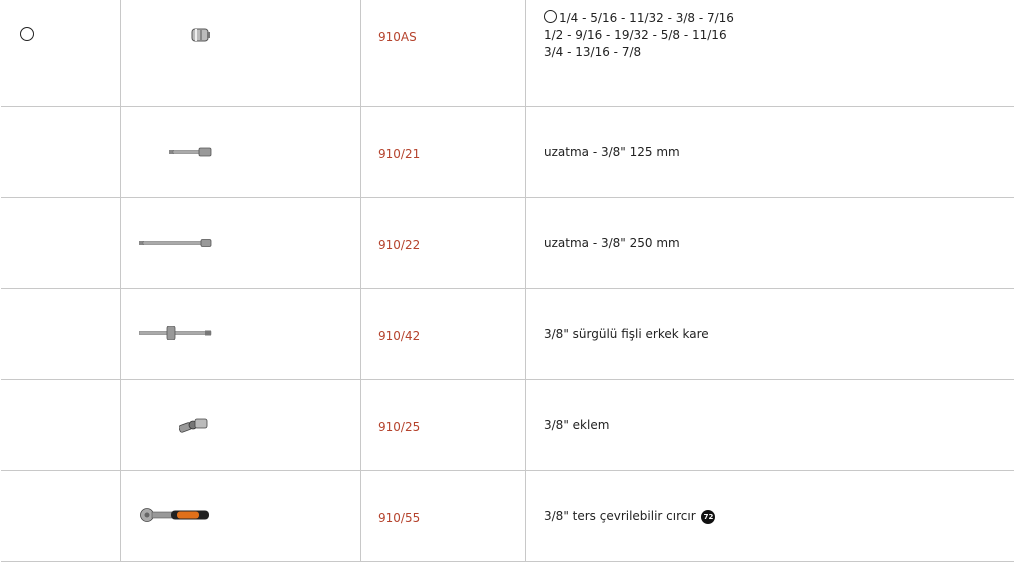  What do you see at coordinates (577, 424) in the screenshot?
I see `product-description: 3/8" eklem` at bounding box center [577, 424].